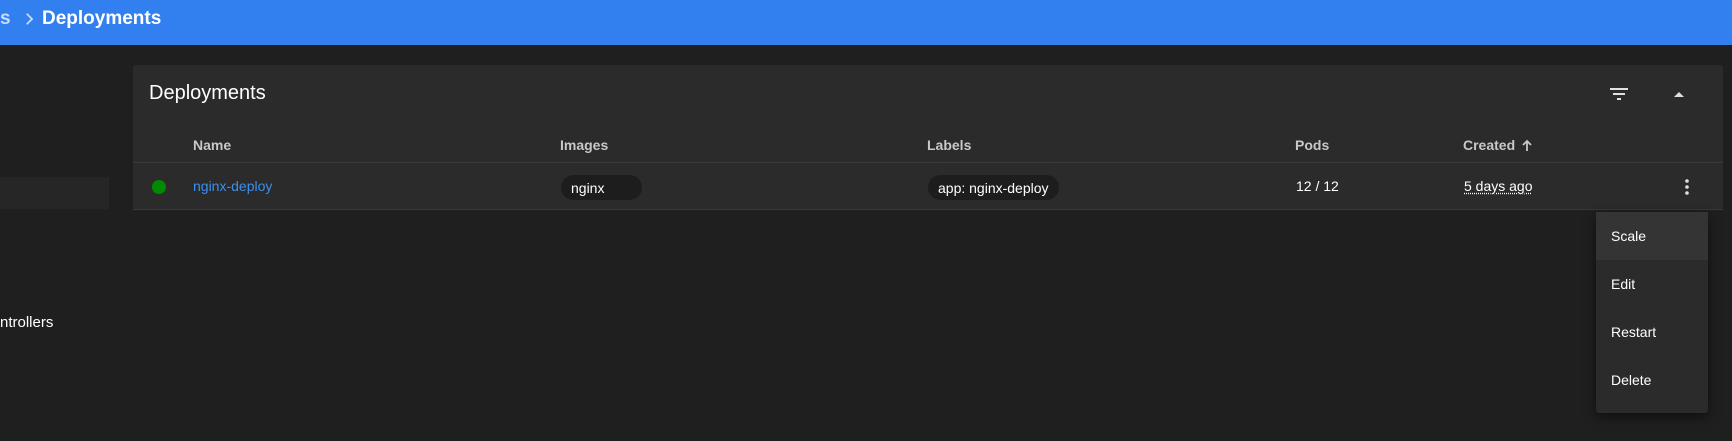  Describe the element at coordinates (1652, 380) in the screenshot. I see `menu-item-delete: Delete` at that location.